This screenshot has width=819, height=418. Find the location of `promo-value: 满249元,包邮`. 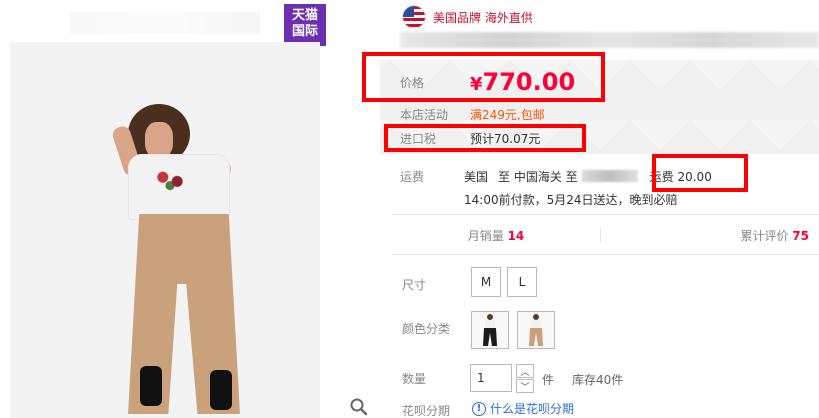

promo-value: 满249元,包邮 is located at coordinates (507, 114).